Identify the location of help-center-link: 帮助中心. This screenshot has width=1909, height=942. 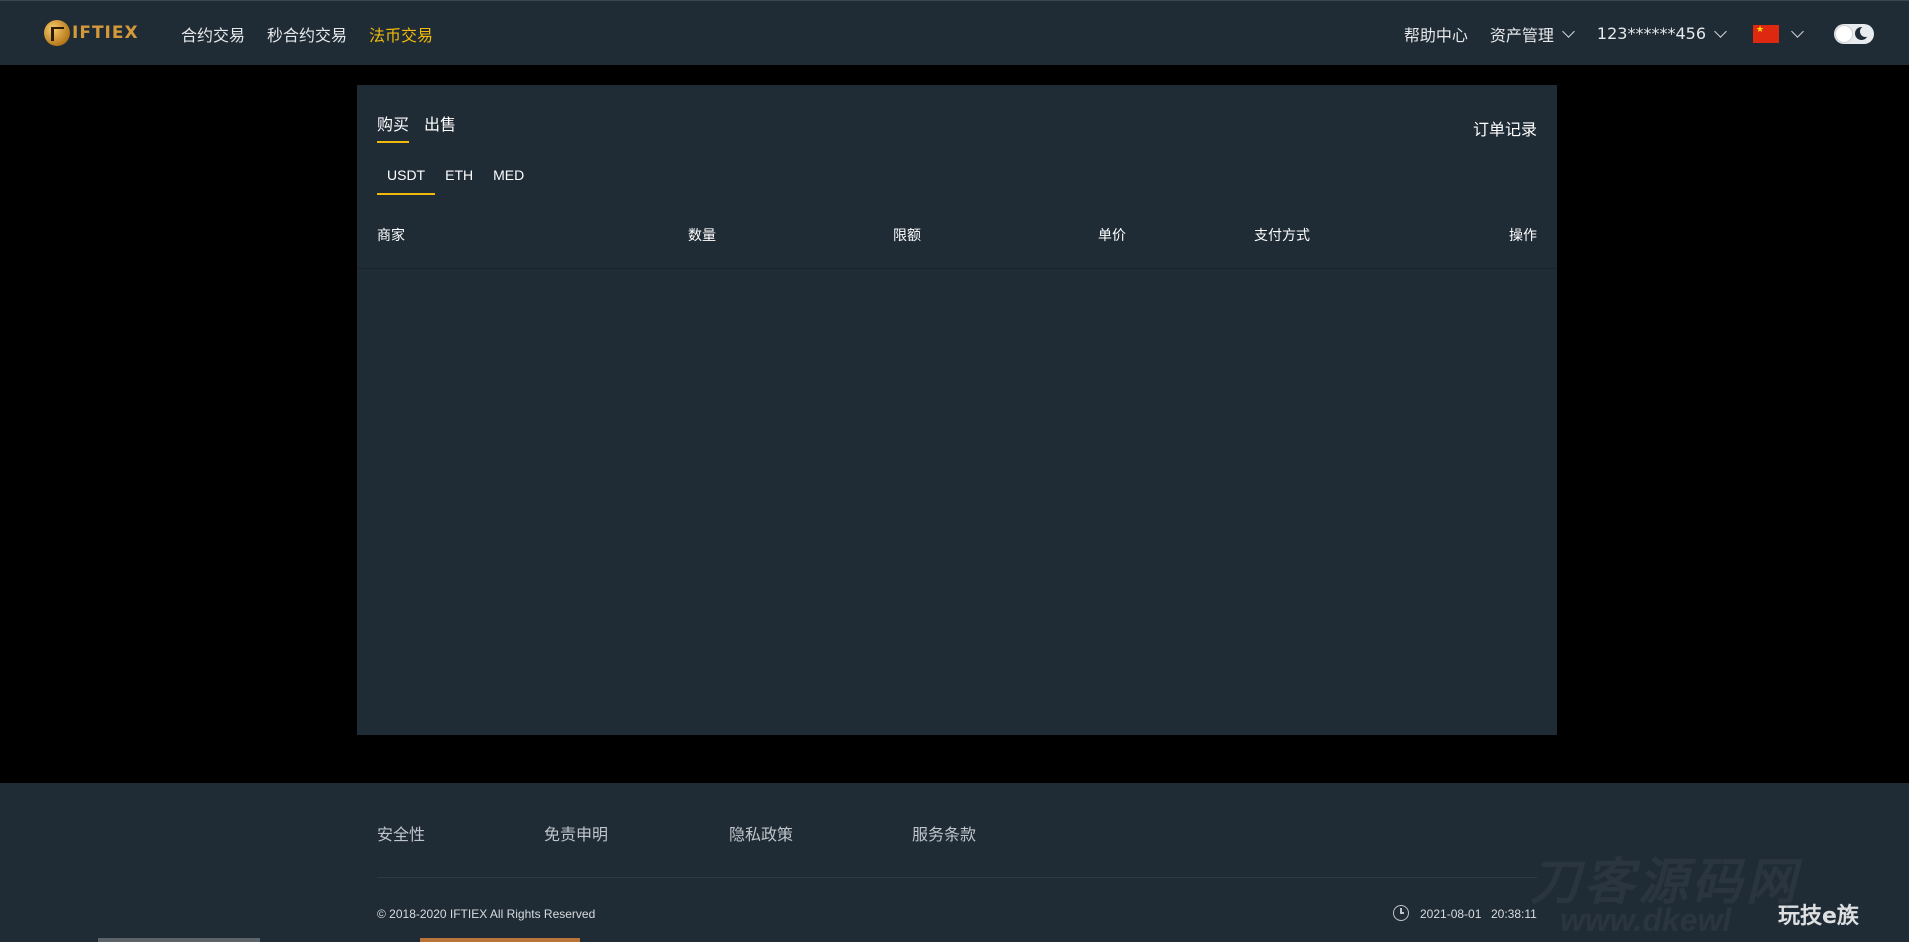
(1436, 34).